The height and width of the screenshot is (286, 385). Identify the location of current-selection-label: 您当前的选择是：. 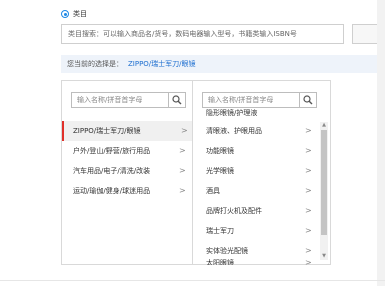
(95, 64).